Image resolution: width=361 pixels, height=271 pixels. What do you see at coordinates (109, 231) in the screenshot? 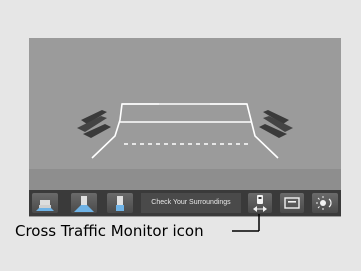
I see `cross-traffic-monitor-callout: Cross Traffic Monitor icon` at bounding box center [109, 231].